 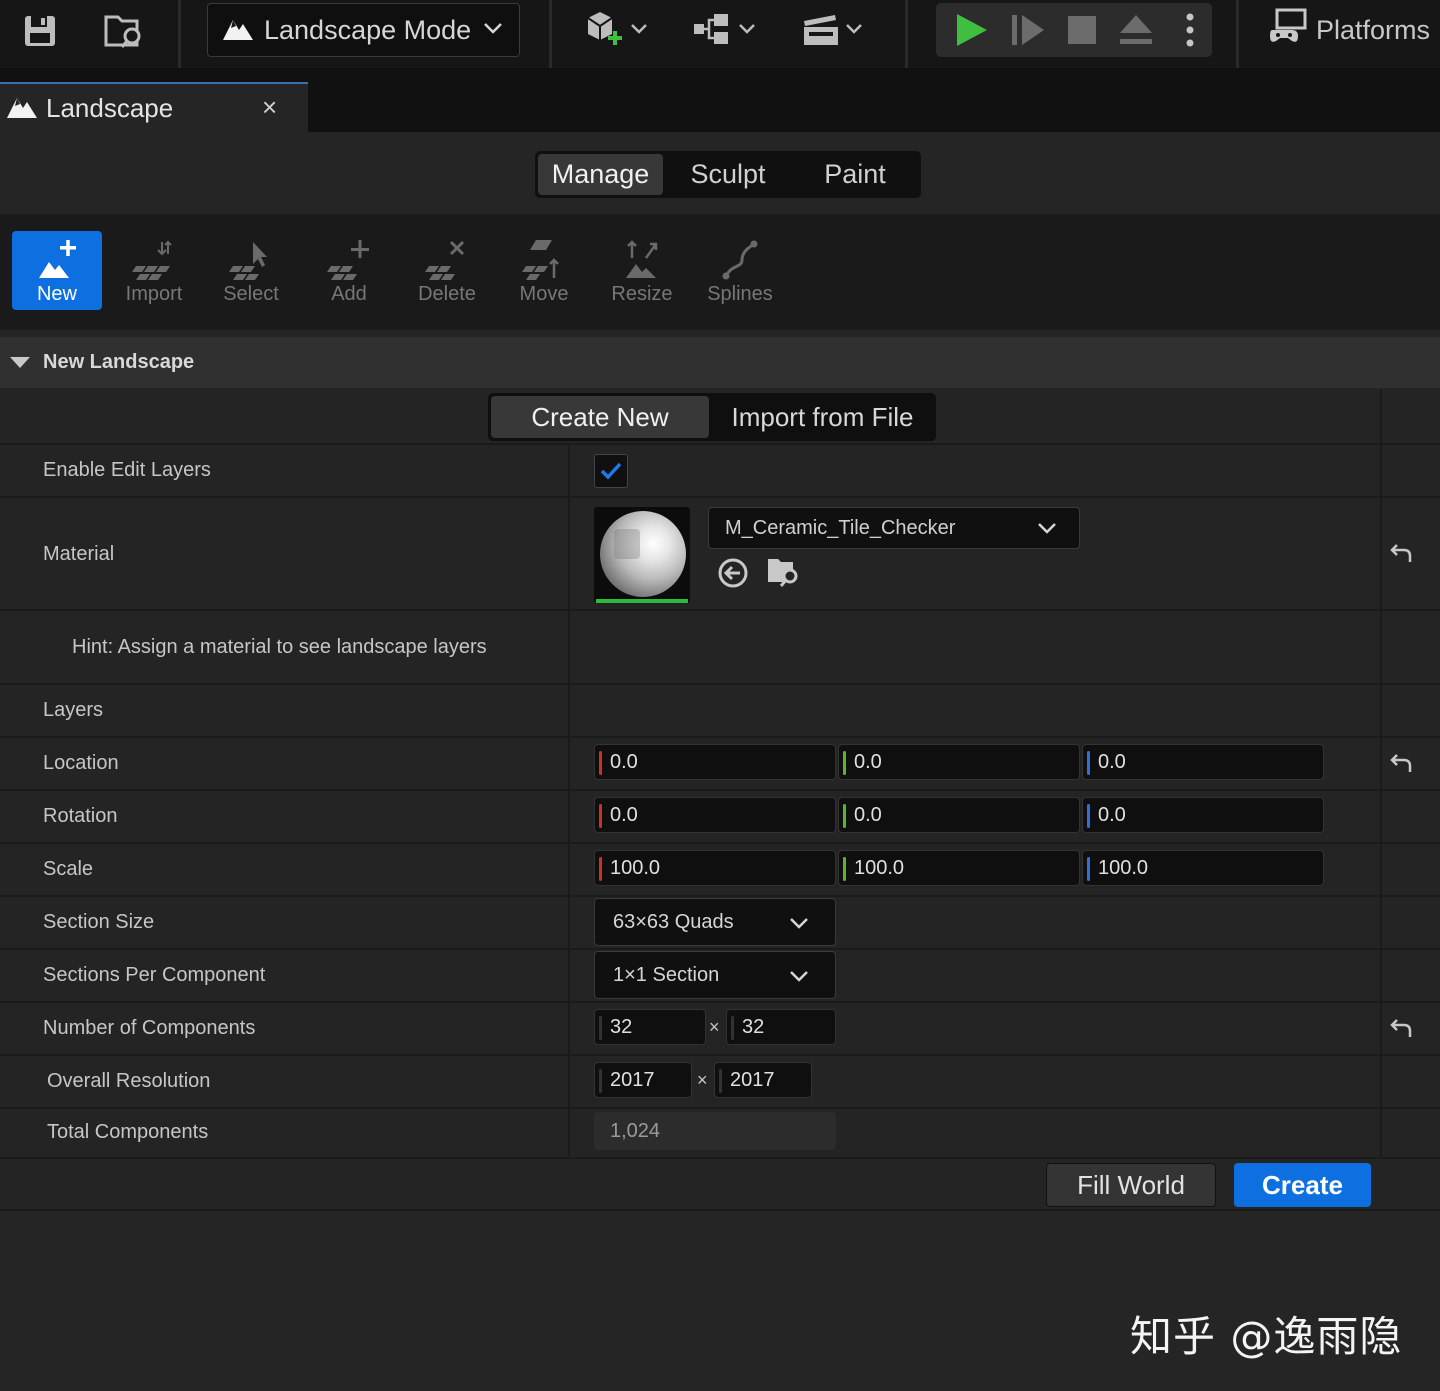 I want to click on location-x-field: 0.0, so click(x=715, y=762).